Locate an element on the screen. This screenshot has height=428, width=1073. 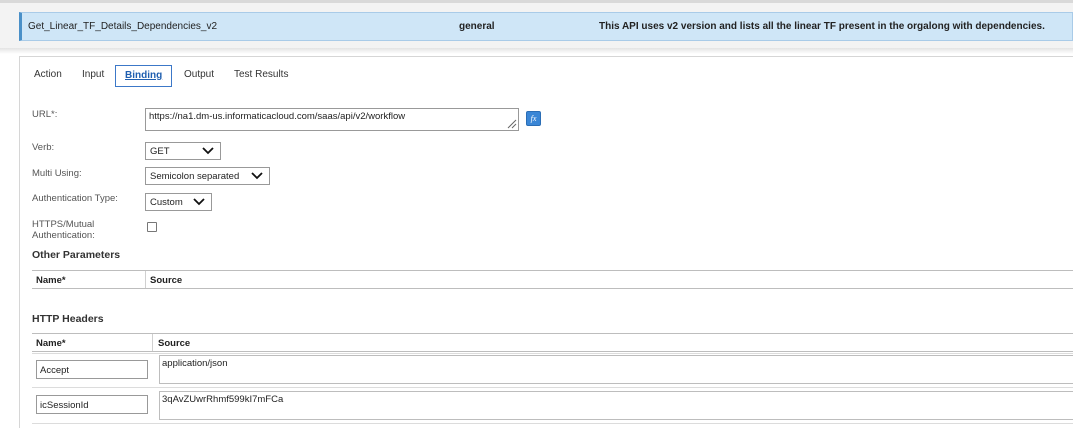
function-builder-button: fx is located at coordinates (533, 118).